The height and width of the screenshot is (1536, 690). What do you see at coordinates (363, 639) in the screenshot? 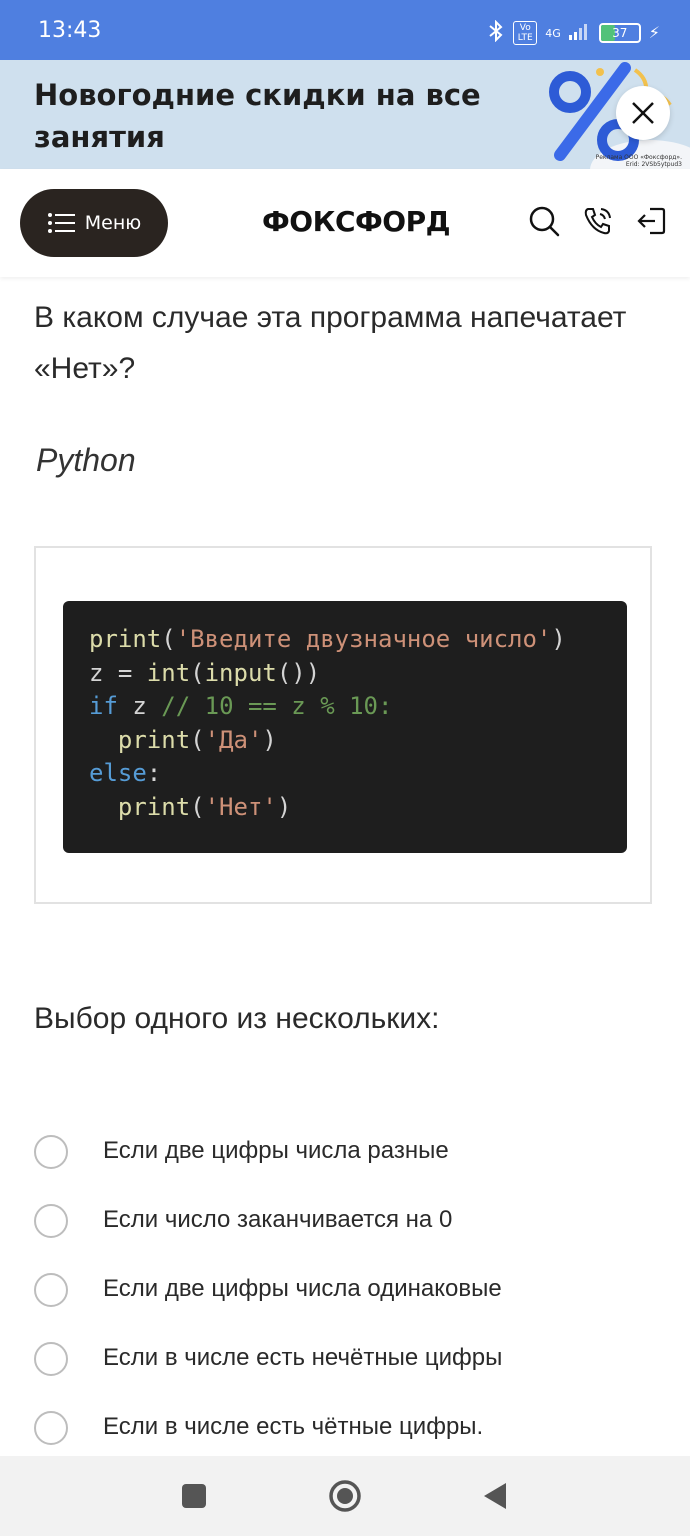
I see `code-string: 'Введите двузначное число'` at bounding box center [363, 639].